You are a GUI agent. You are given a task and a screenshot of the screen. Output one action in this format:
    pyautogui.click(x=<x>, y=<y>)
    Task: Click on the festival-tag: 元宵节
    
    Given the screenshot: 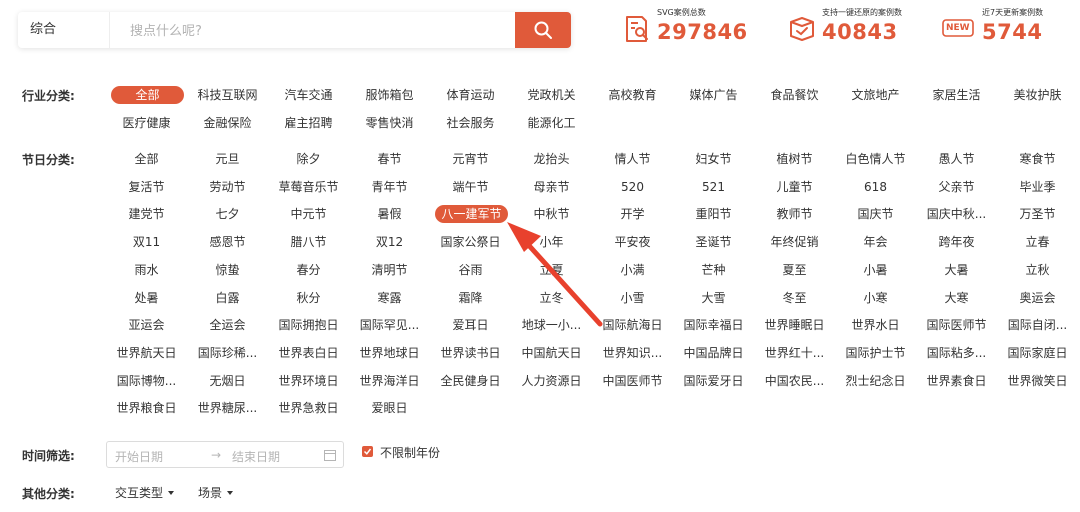 What is the action you would take?
    pyautogui.click(x=470, y=159)
    